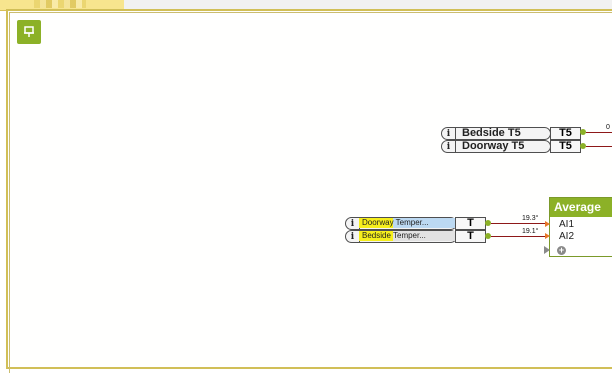  I want to click on output-name: Doorway T5, so click(493, 146).